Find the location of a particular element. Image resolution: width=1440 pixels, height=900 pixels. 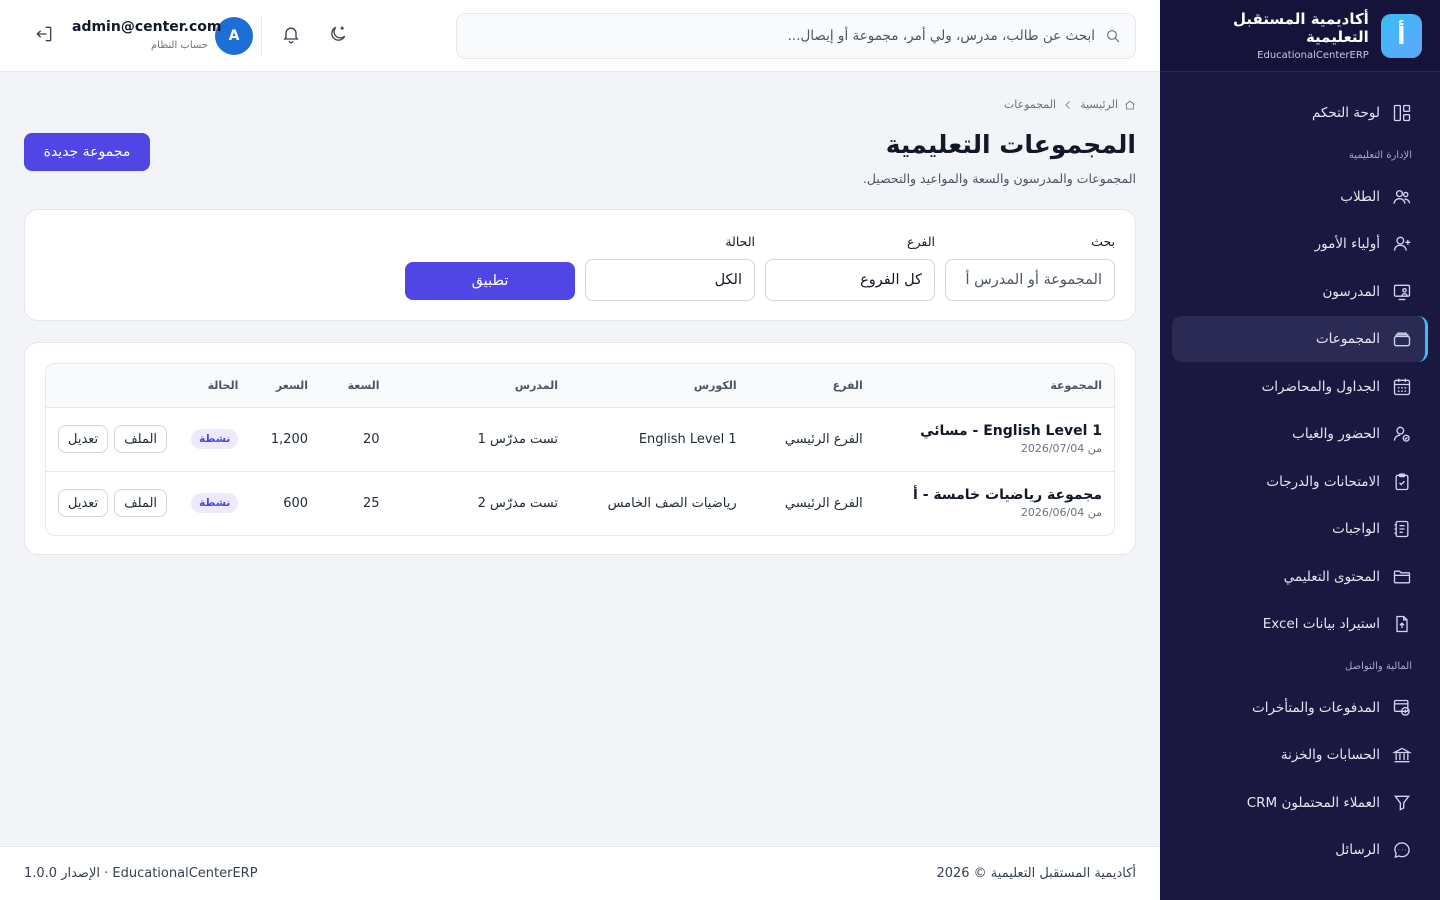

brand-logo: أ is located at coordinates (1401, 35).